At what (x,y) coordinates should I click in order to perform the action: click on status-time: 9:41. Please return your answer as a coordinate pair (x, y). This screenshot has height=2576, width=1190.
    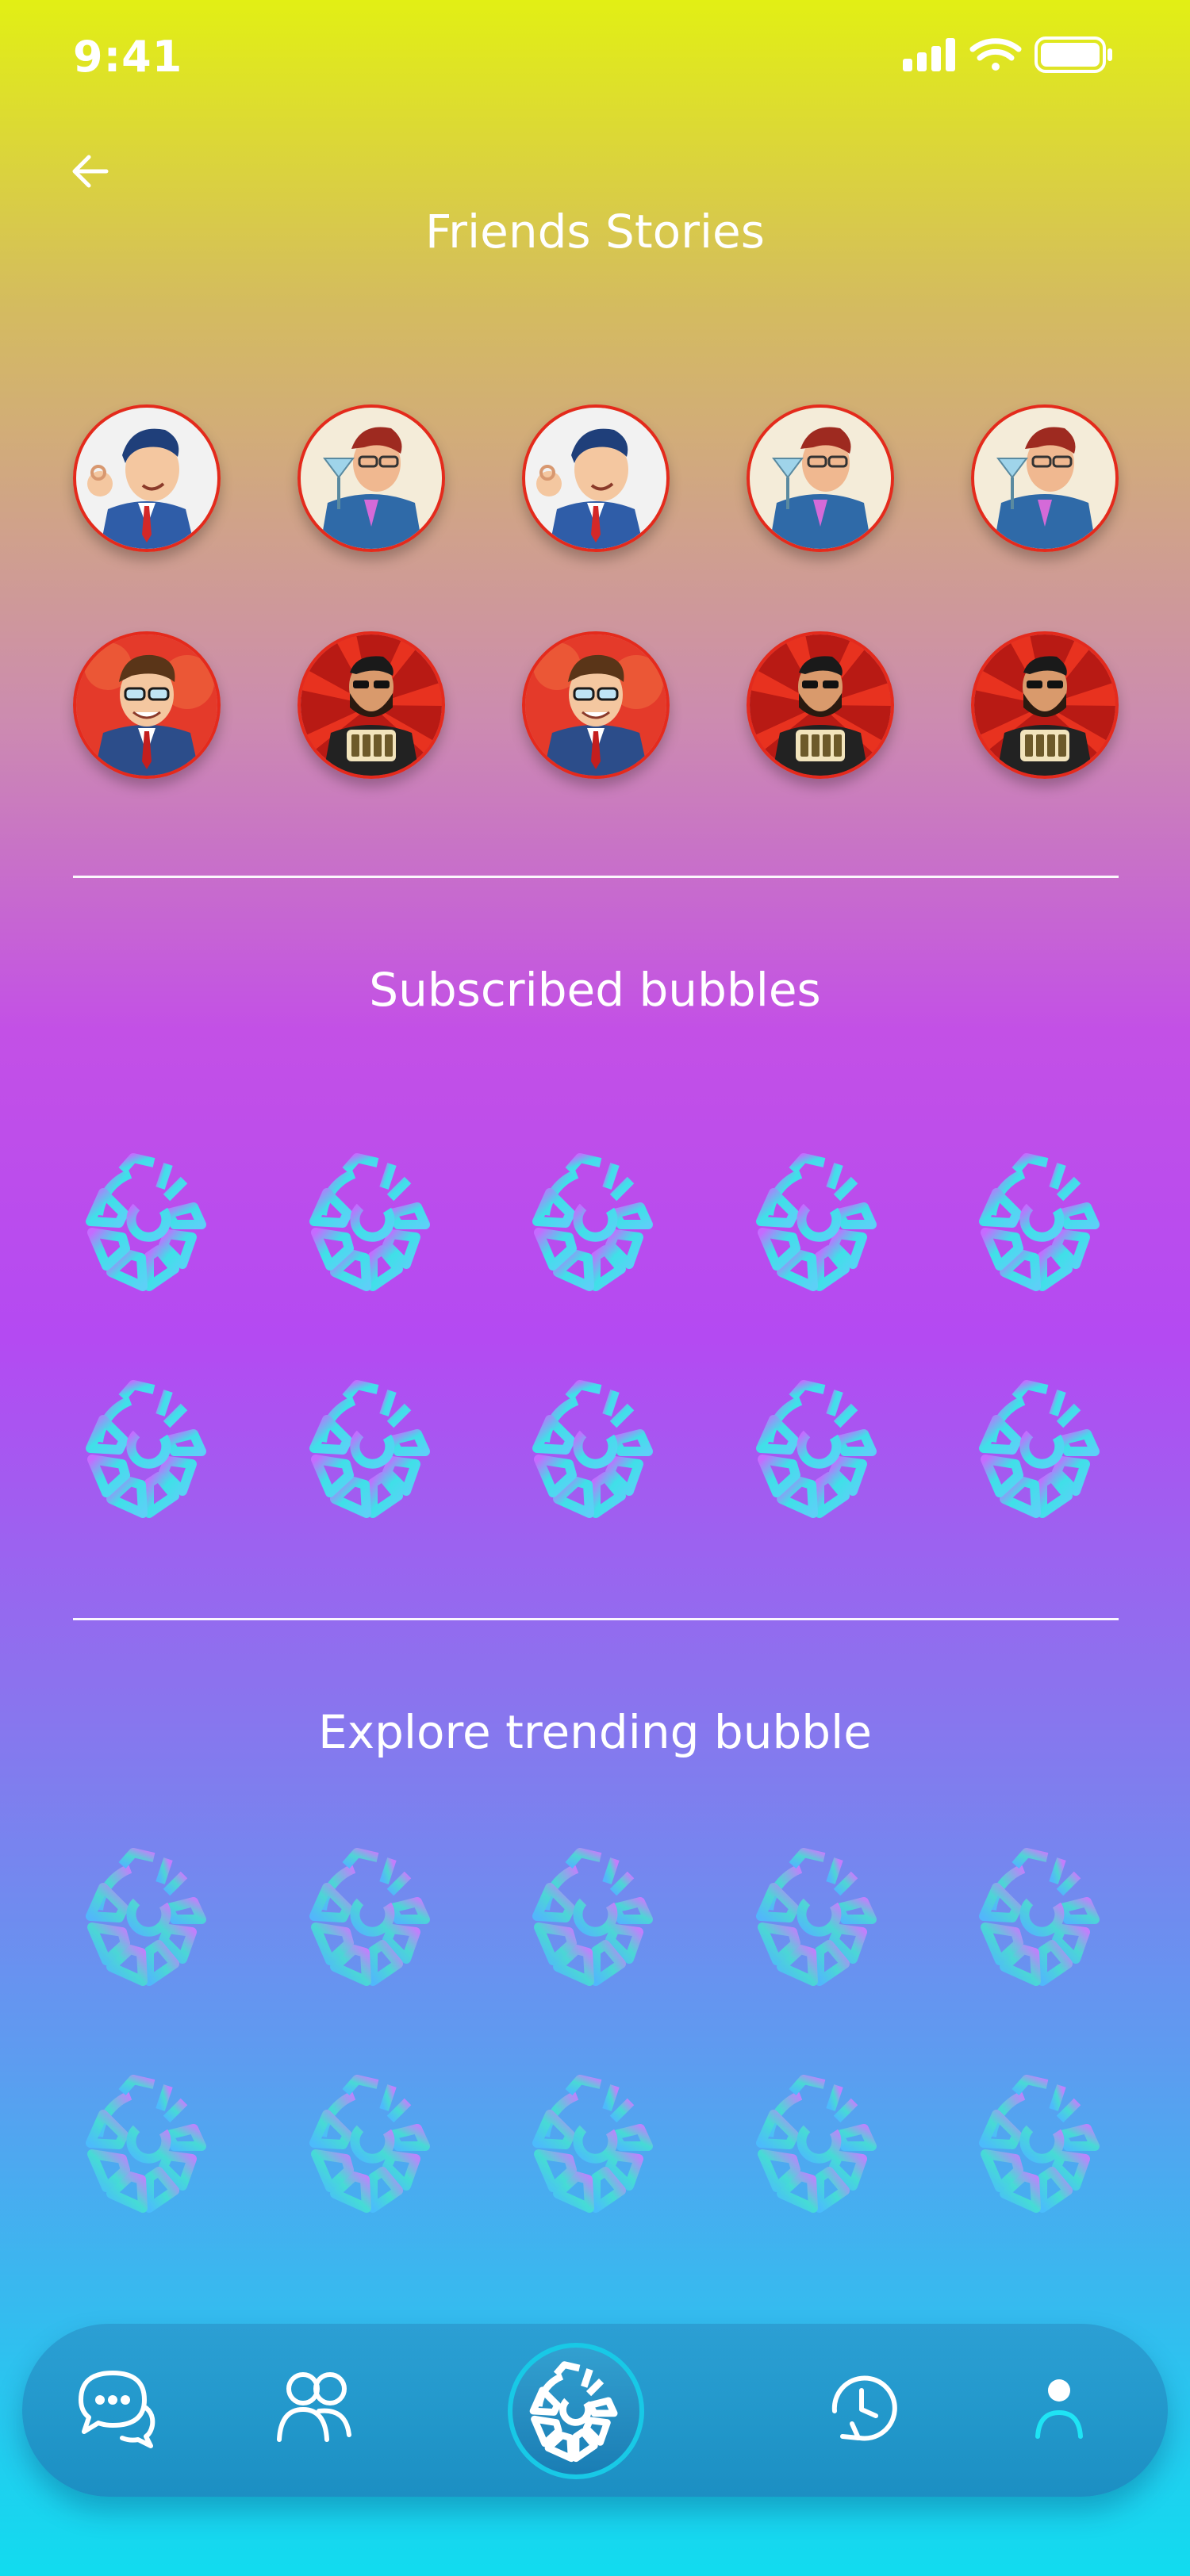
    Looking at the image, I should click on (128, 57).